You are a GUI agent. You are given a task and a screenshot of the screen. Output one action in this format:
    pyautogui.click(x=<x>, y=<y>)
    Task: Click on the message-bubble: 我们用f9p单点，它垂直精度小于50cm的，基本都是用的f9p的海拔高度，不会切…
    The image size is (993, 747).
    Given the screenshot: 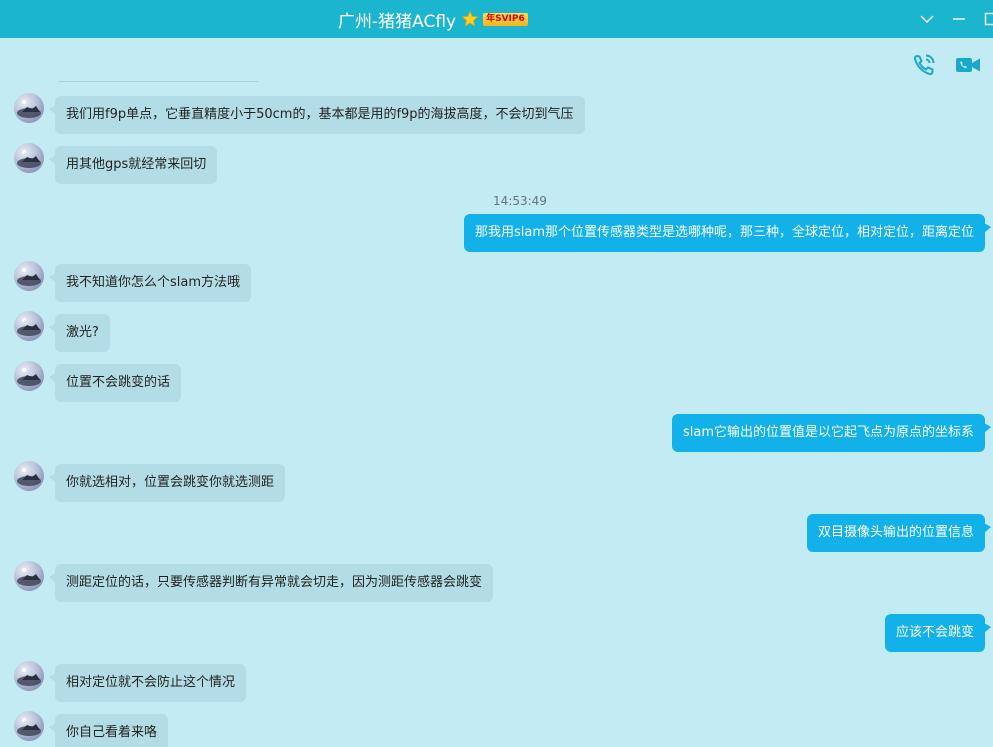 What is the action you would take?
    pyautogui.click(x=317, y=115)
    